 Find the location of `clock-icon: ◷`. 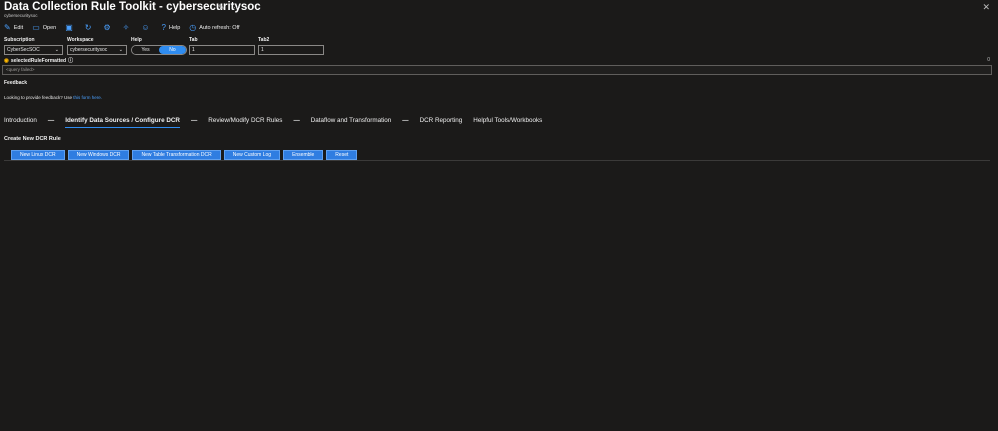

clock-icon: ◷ is located at coordinates (193, 27).